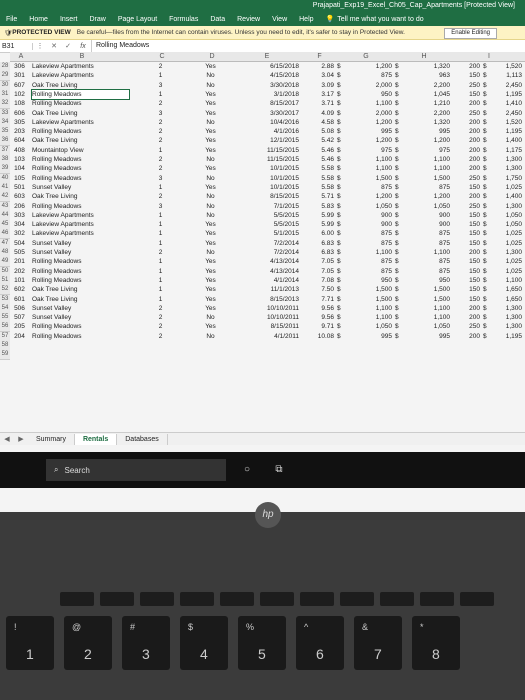 The height and width of the screenshot is (700, 525). I want to click on cell-j: $1,100, so click(502, 280).